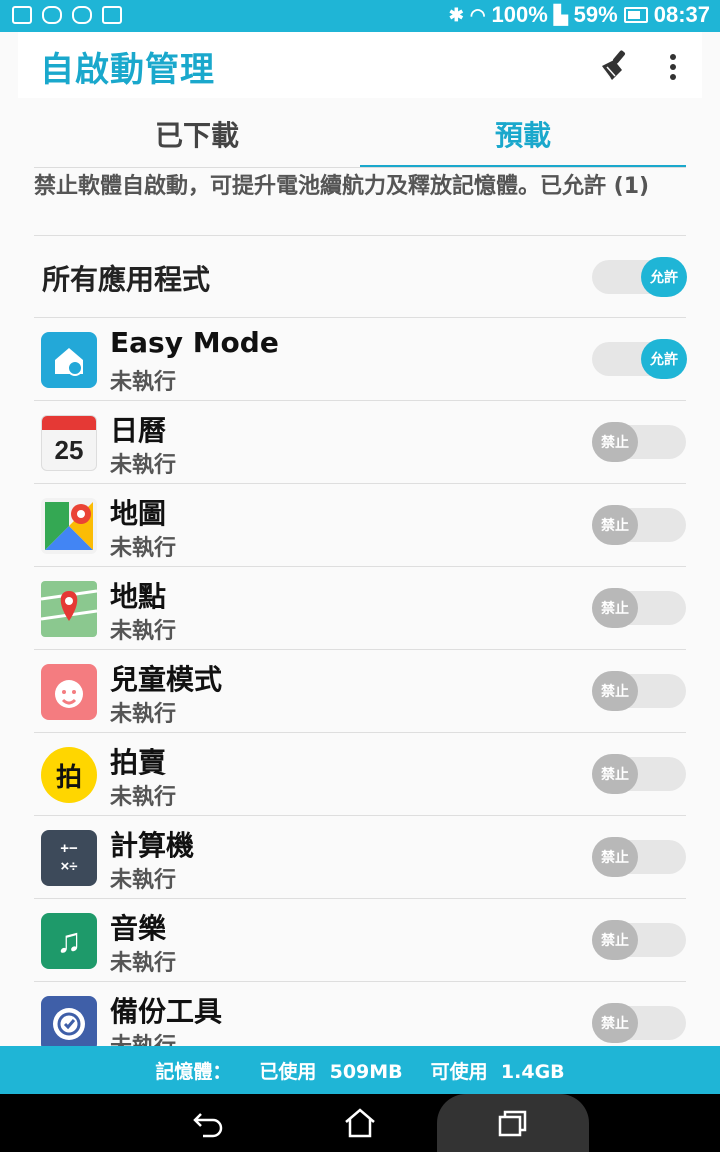 Image resolution: width=720 pixels, height=1152 pixels. Describe the element at coordinates (69, 609) in the screenshot. I see `places-icon` at that location.